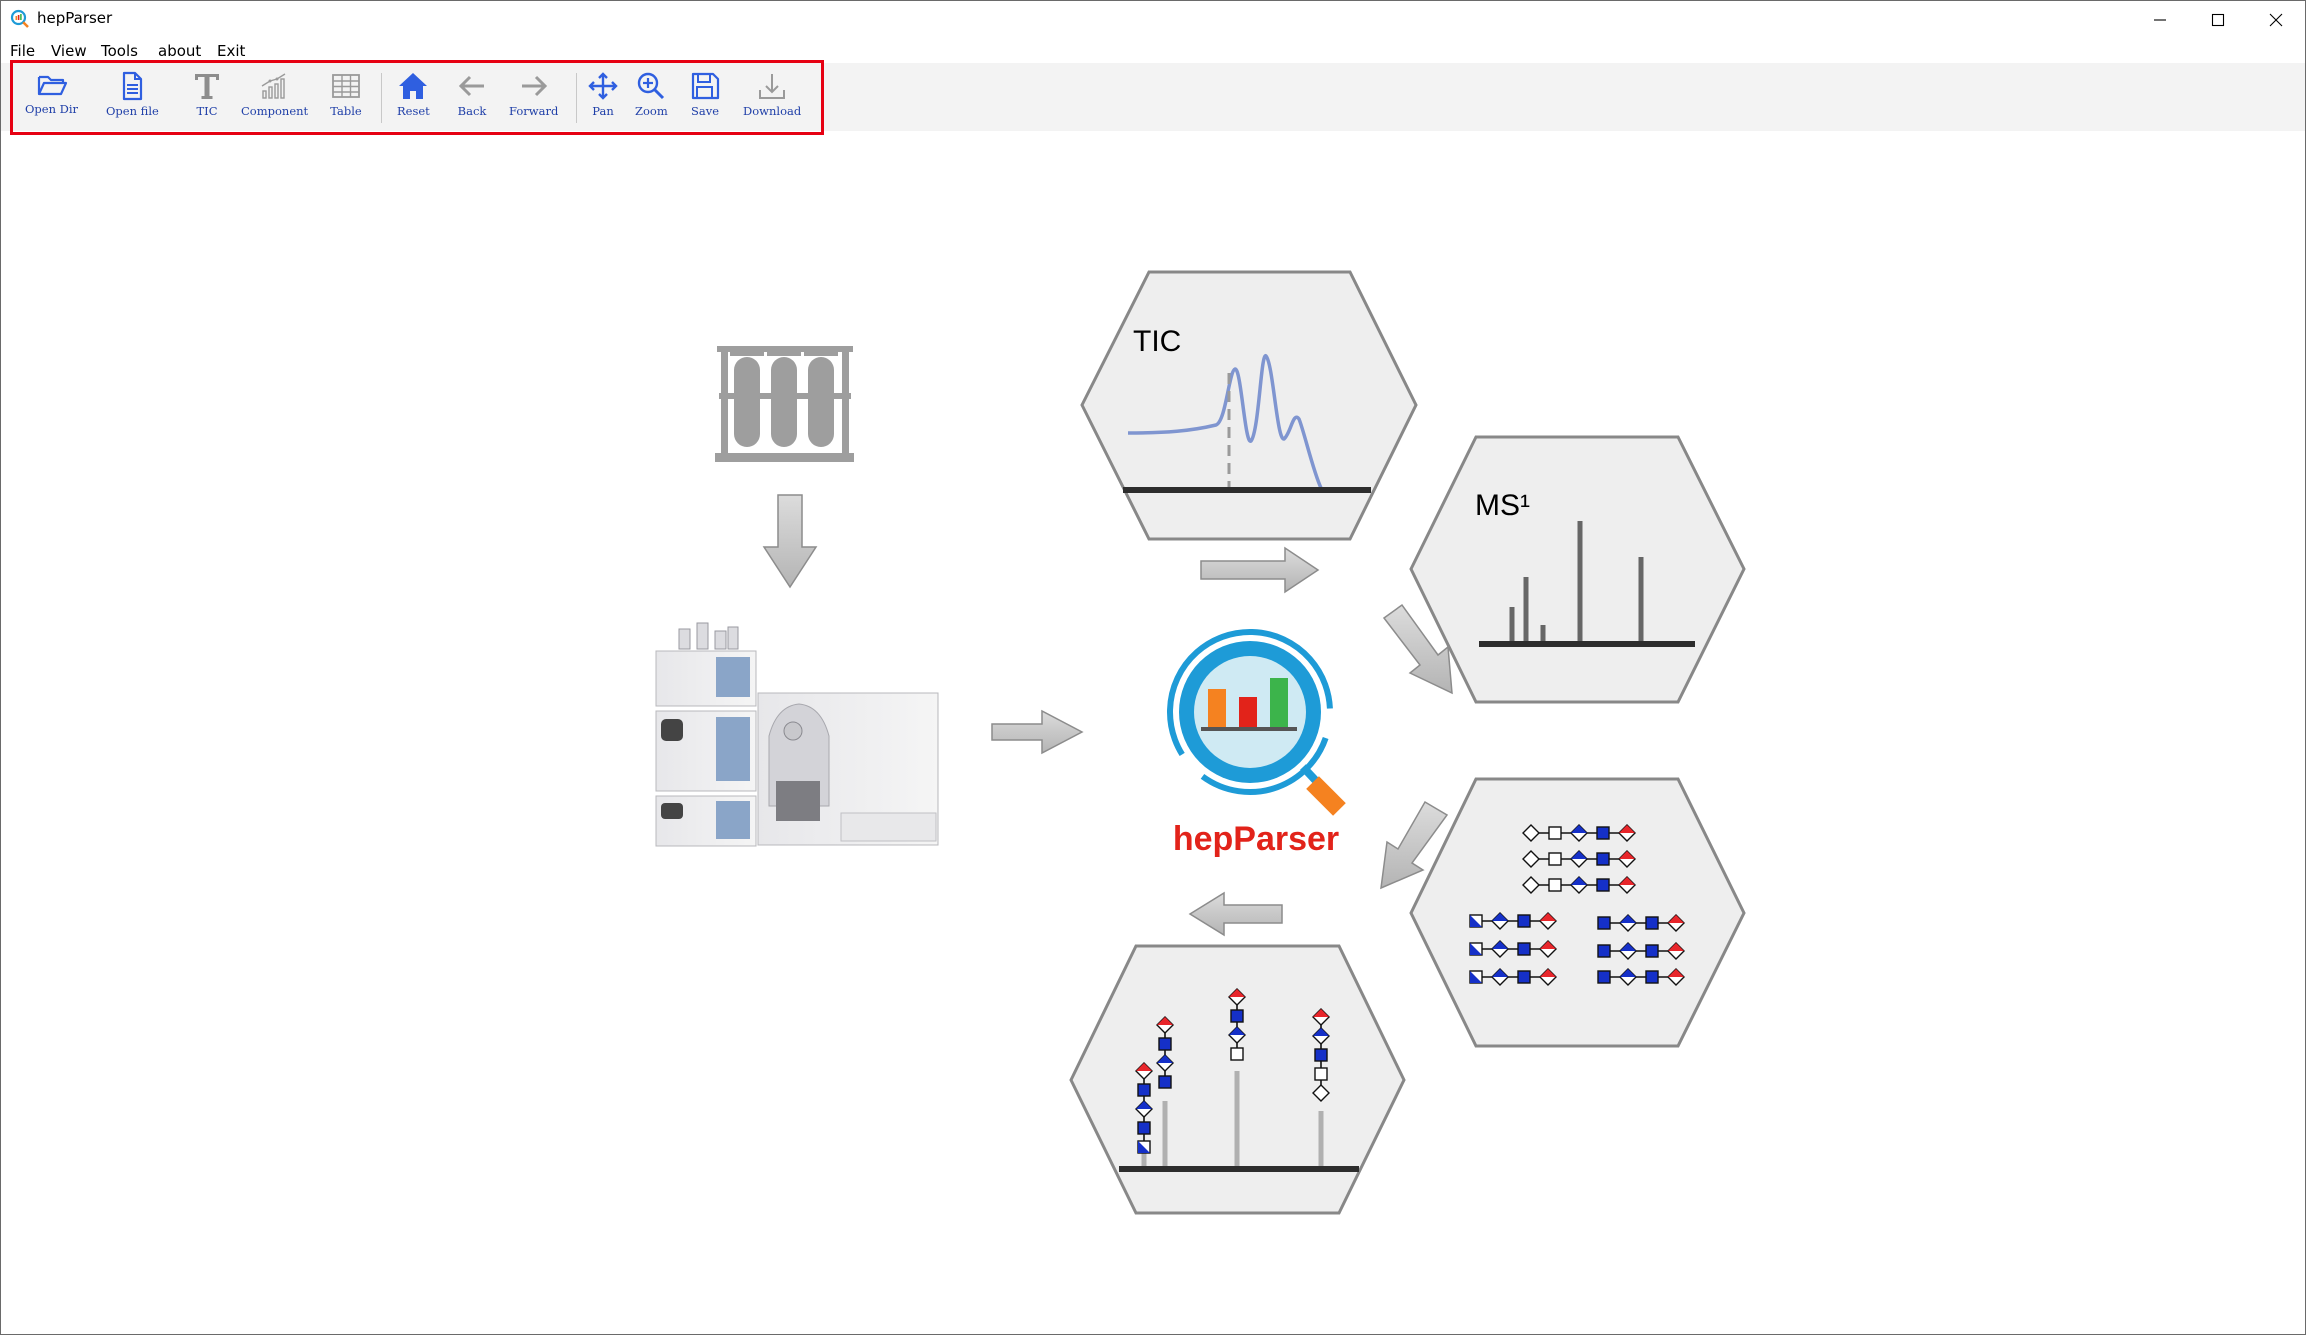 The image size is (2306, 1335). Describe the element at coordinates (1256, 839) in the screenshot. I see `hepparser-title: hepParser` at that location.